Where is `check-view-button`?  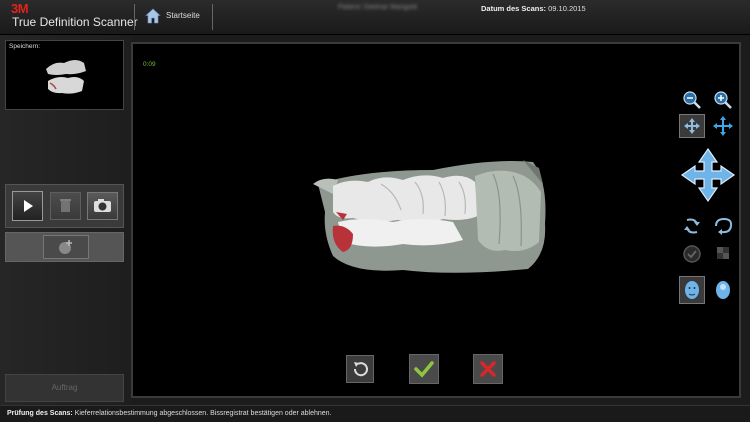
check-view-button is located at coordinates (692, 254).